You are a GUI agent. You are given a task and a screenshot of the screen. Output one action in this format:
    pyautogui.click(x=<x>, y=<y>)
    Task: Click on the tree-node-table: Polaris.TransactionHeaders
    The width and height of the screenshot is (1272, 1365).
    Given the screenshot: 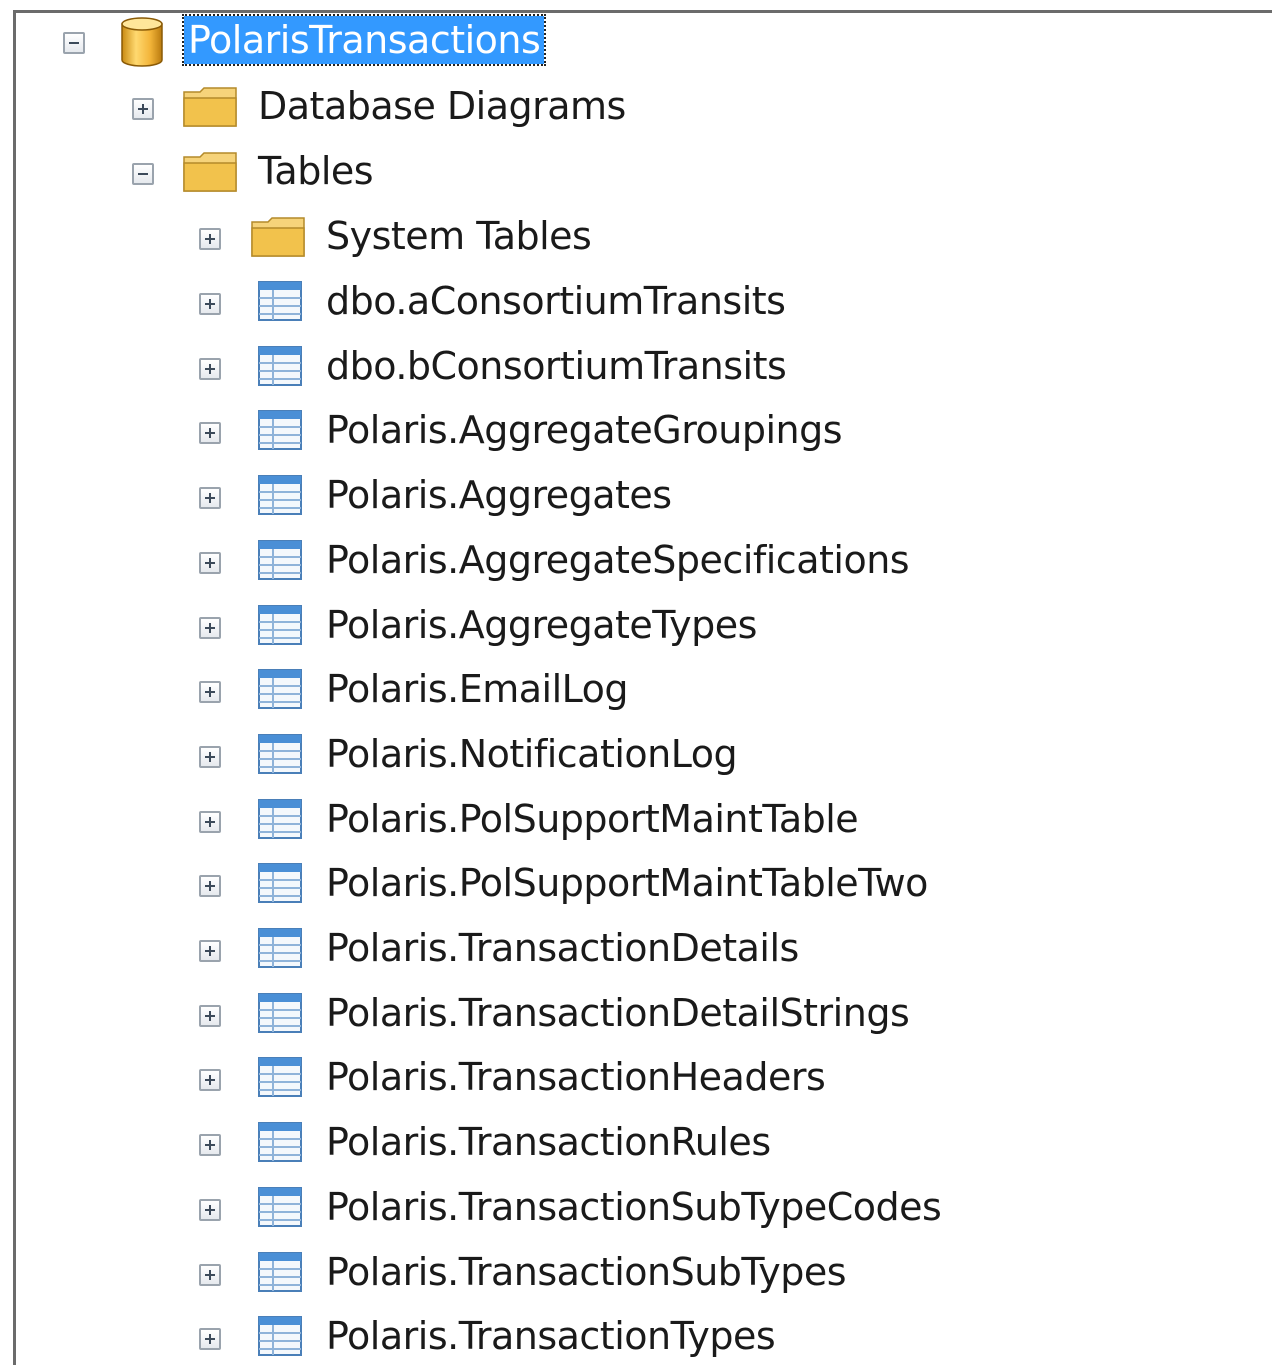 What is the action you would take?
    pyautogui.click(x=636, y=1077)
    